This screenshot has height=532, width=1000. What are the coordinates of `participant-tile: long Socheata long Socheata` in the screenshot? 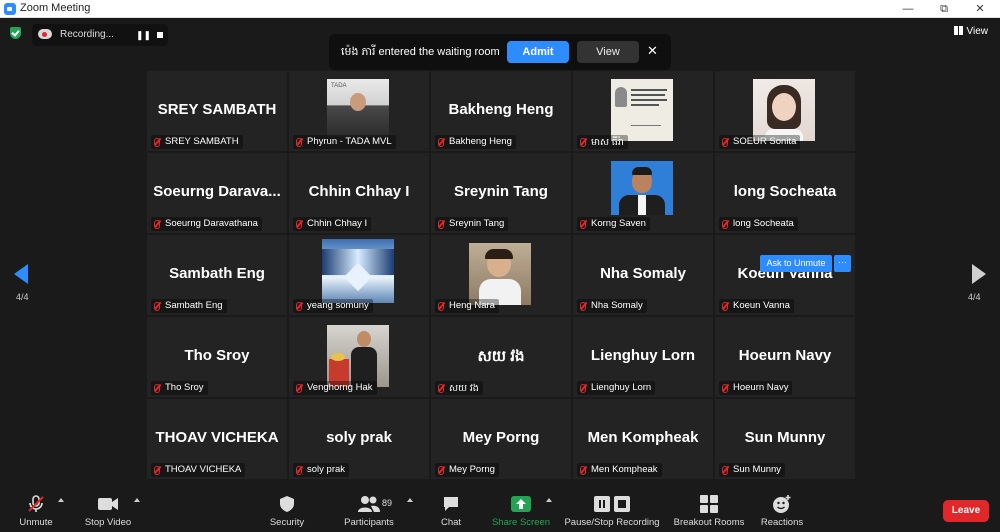 It's located at (785, 193).